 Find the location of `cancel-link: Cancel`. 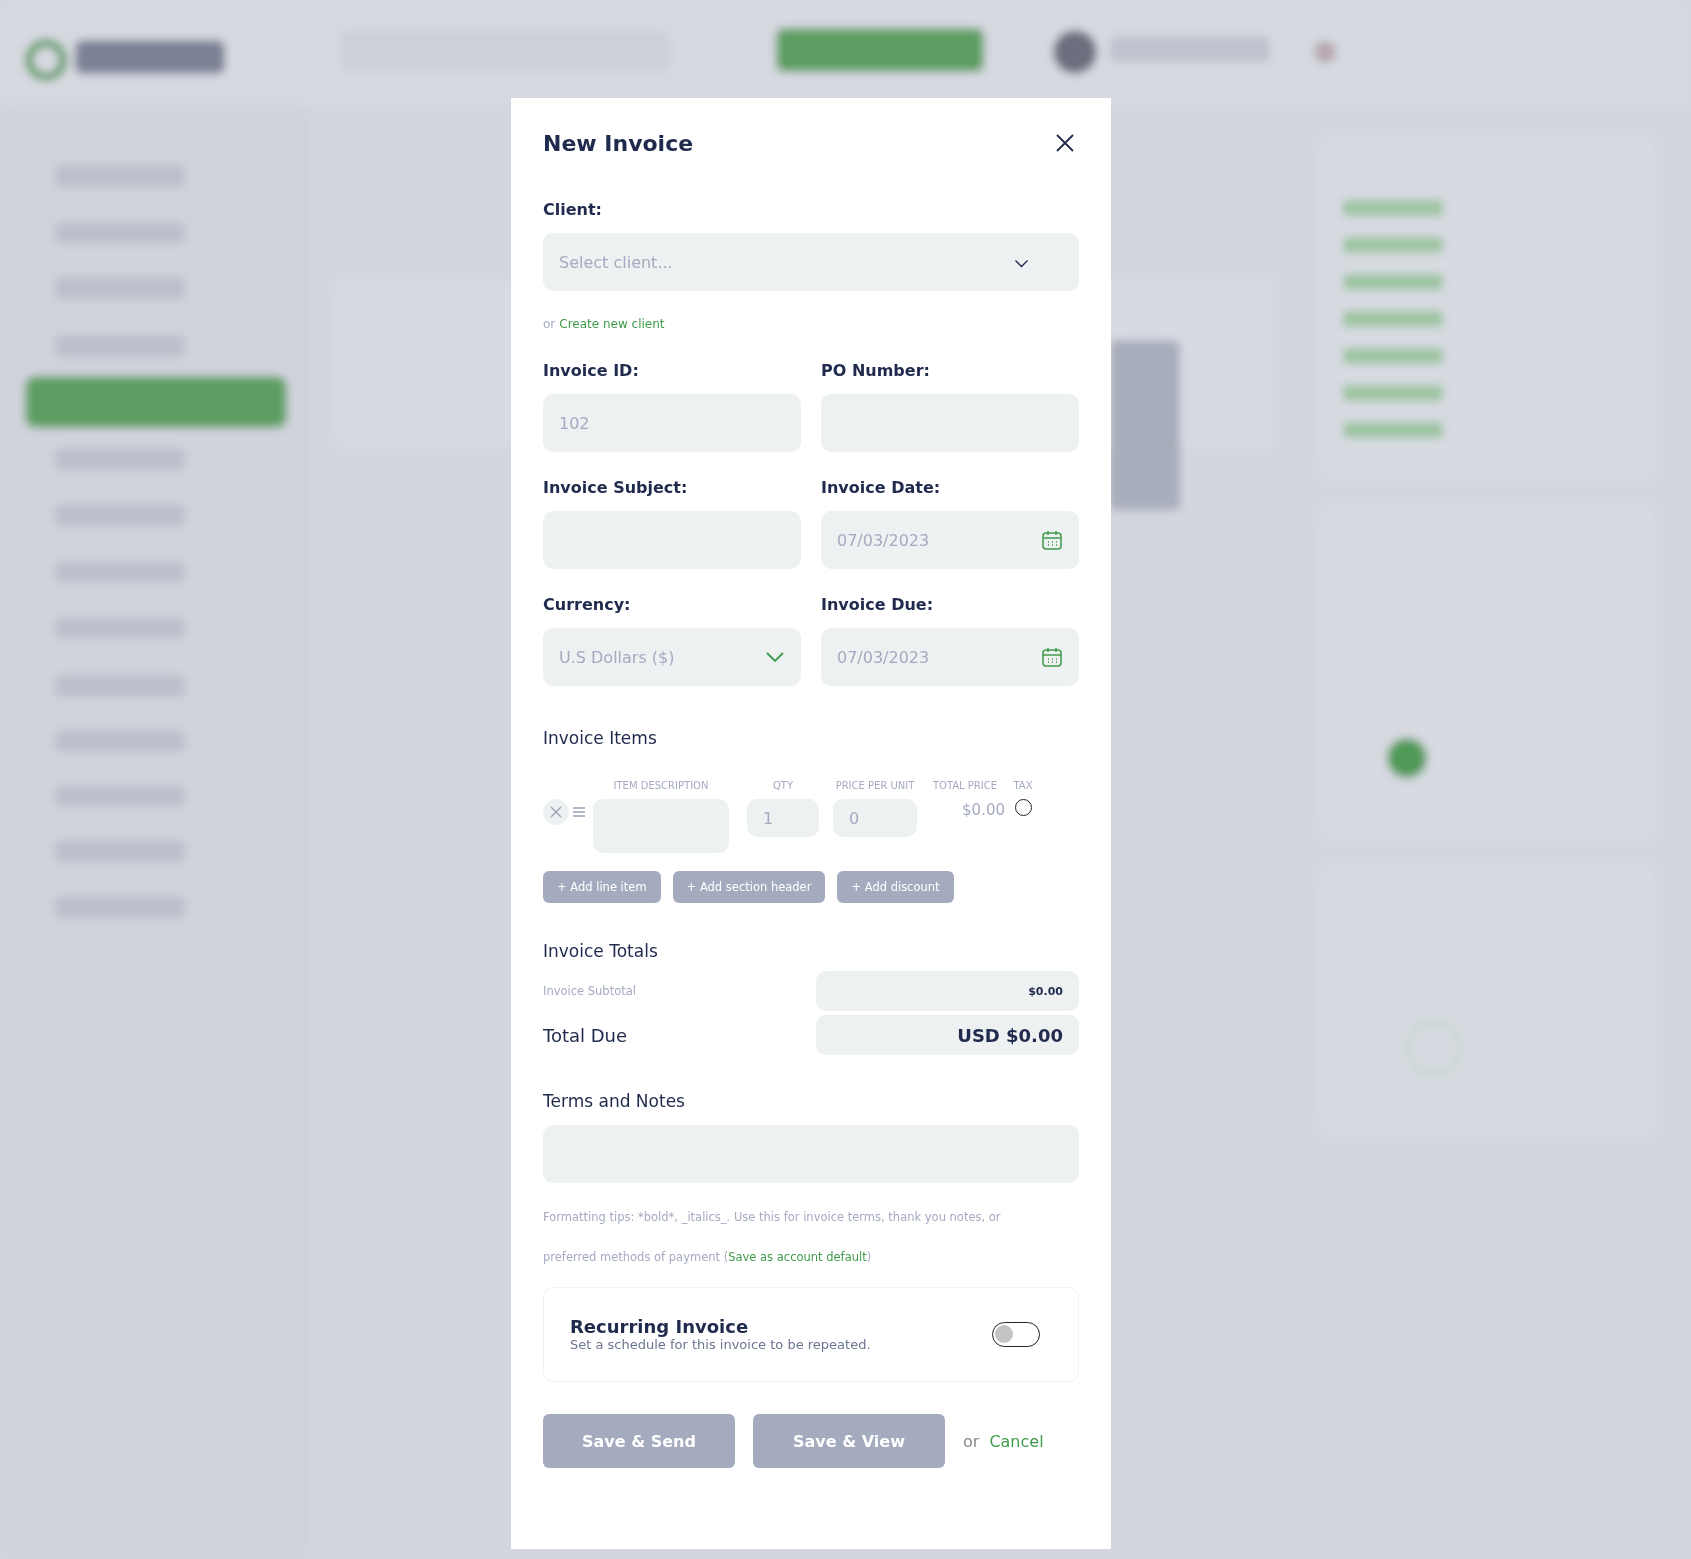

cancel-link: Cancel is located at coordinates (1016, 1441).